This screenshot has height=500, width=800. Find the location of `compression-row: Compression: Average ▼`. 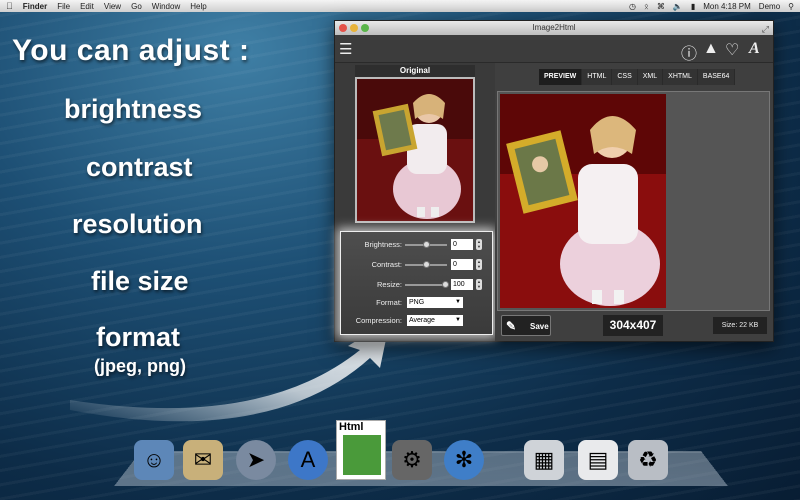

compression-row: Compression: Average ▼ is located at coordinates (417, 321).